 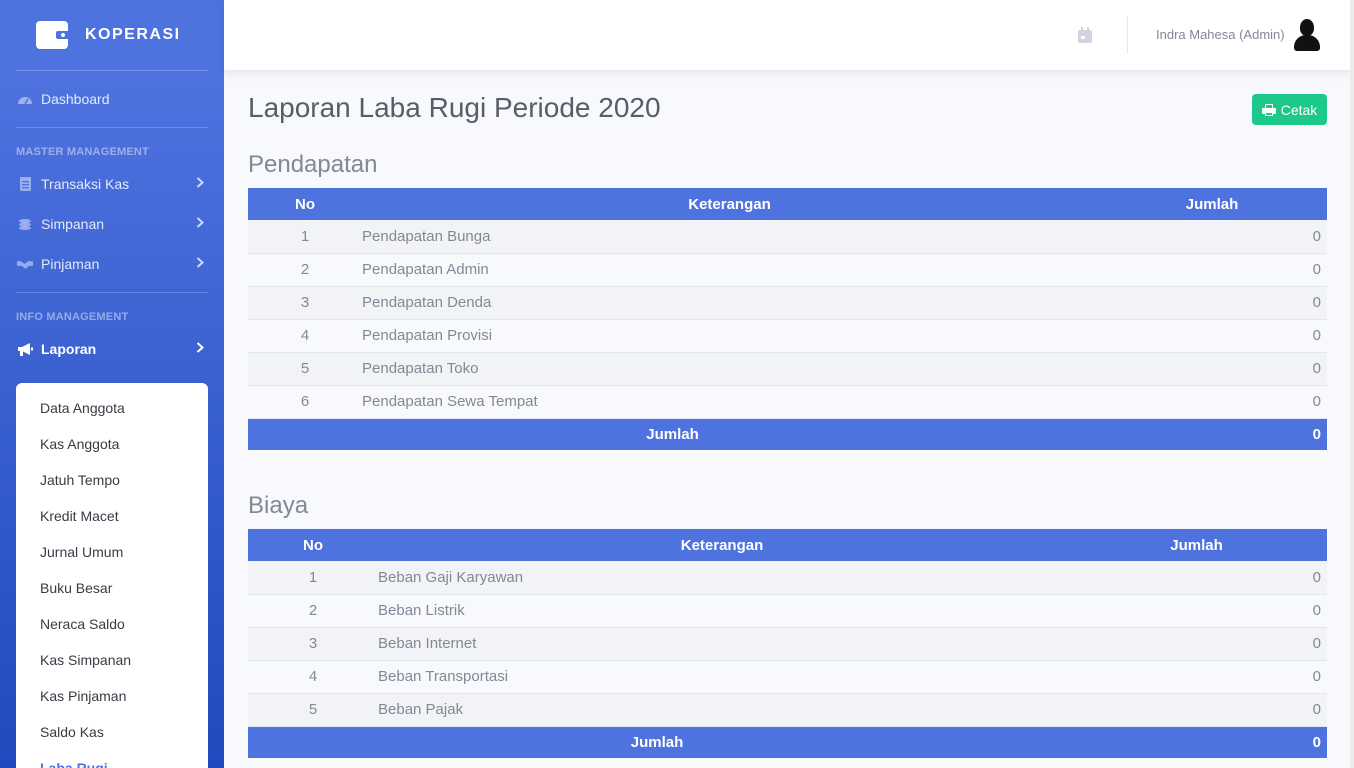 I want to click on sidebar-heading-master: MASTER MANAGEMENT, so click(x=82, y=152).